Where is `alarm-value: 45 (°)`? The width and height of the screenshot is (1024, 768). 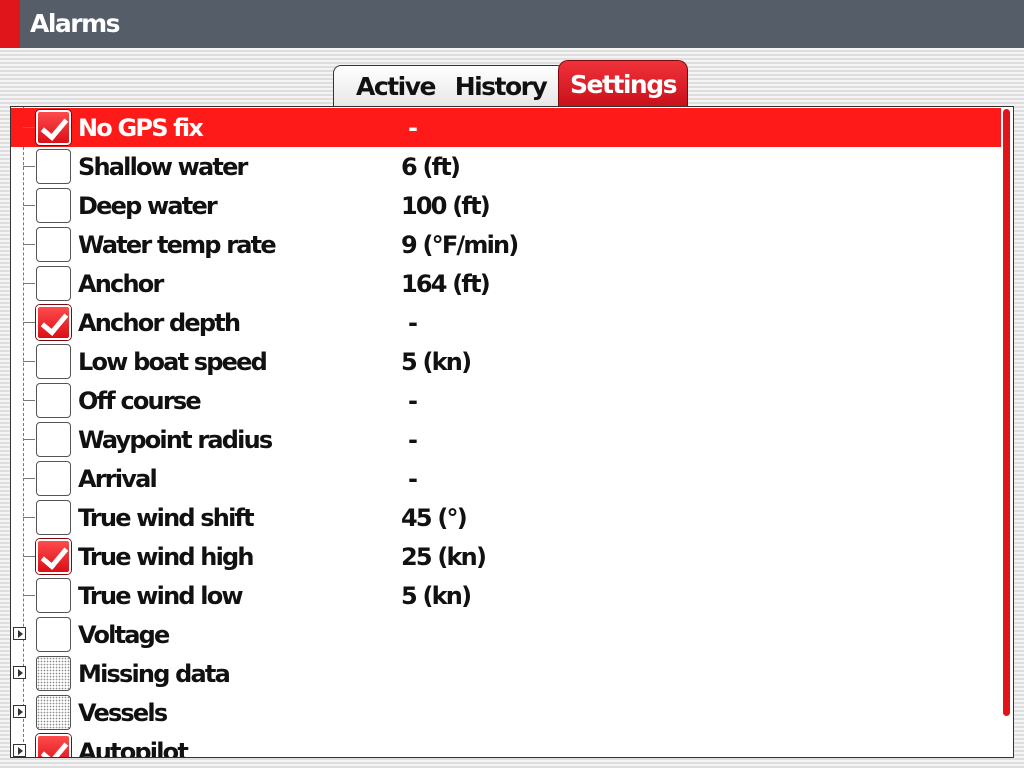 alarm-value: 45 (°) is located at coordinates (434, 518).